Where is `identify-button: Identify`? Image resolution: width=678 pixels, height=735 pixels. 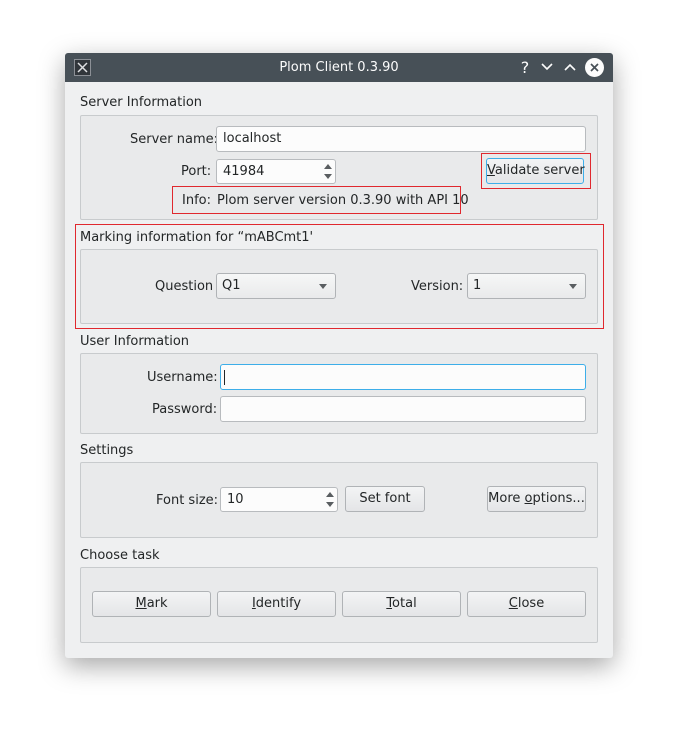
identify-button: Identify is located at coordinates (276, 604).